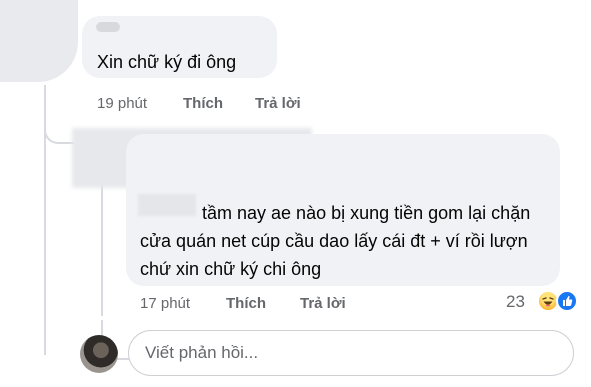 The image size is (591, 387). What do you see at coordinates (99, 354) in the screenshot?
I see `user-avatar` at bounding box center [99, 354].